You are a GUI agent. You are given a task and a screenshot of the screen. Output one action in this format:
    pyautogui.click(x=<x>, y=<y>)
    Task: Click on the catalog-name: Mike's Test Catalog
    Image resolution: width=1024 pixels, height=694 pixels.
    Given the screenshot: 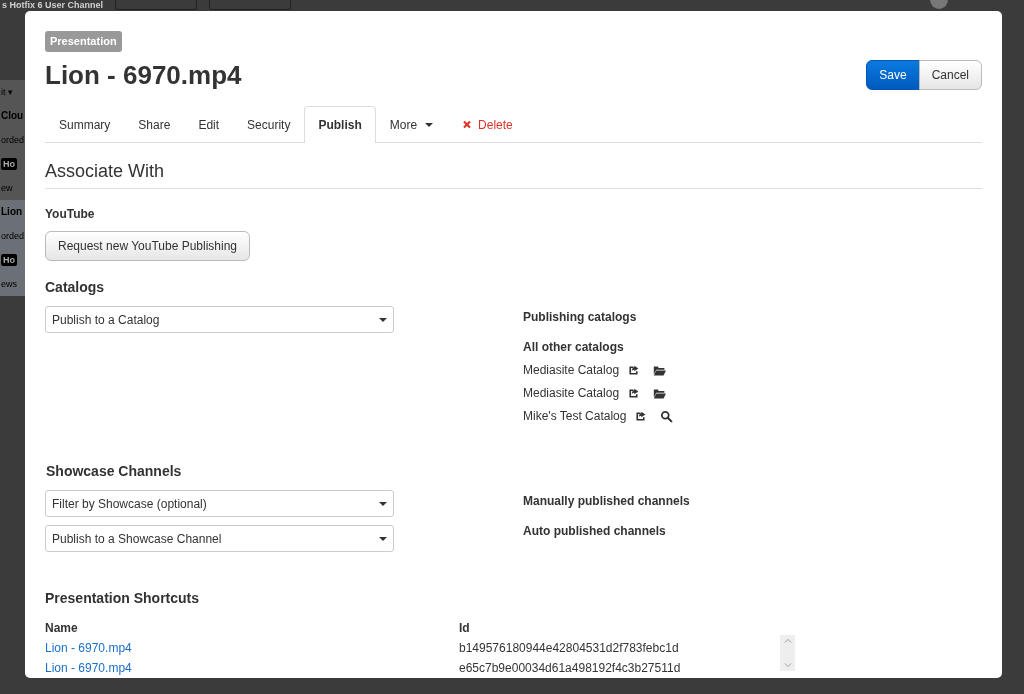 What is the action you would take?
    pyautogui.click(x=575, y=417)
    